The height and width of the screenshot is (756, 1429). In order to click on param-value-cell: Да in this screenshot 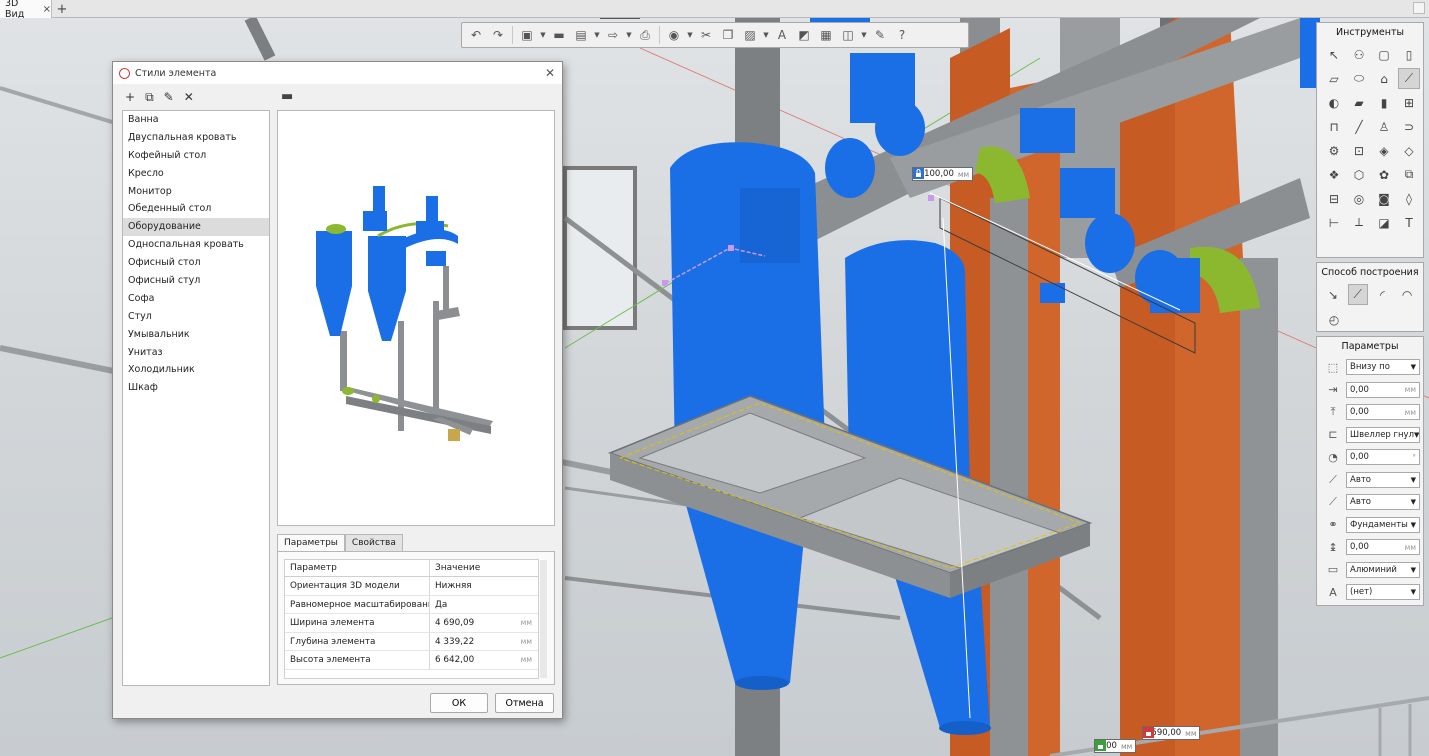, I will do `click(484, 605)`.